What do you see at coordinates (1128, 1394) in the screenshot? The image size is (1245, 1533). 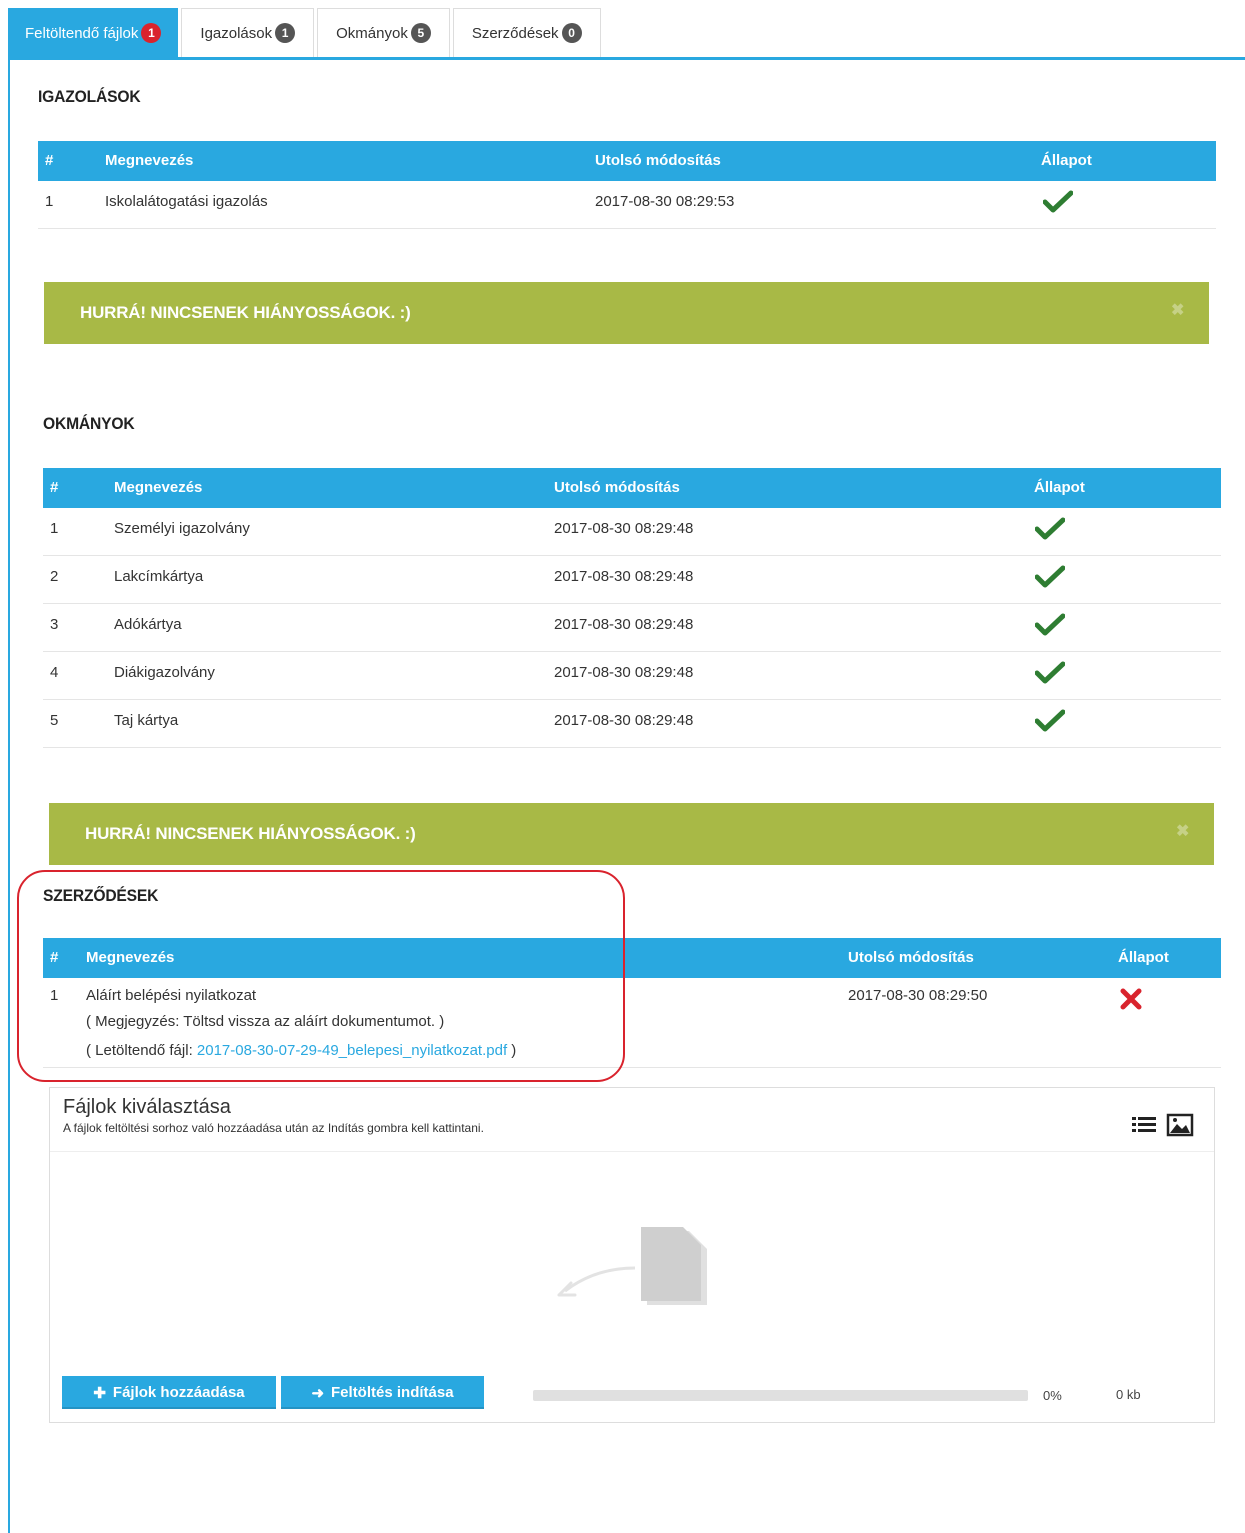 I see `upload-size: 0 kb` at bounding box center [1128, 1394].